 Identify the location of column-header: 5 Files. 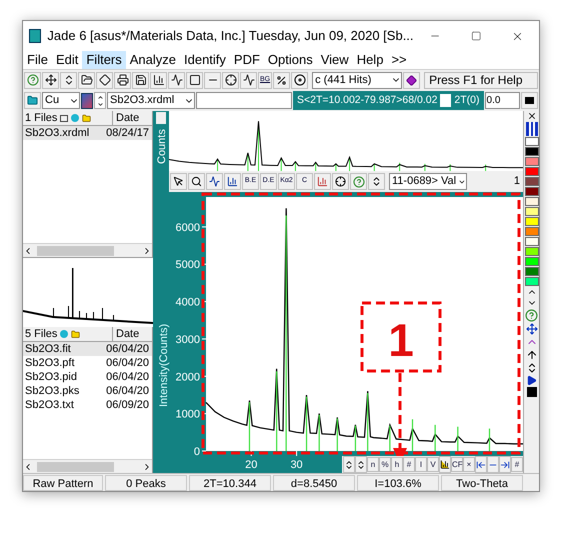
(68, 334).